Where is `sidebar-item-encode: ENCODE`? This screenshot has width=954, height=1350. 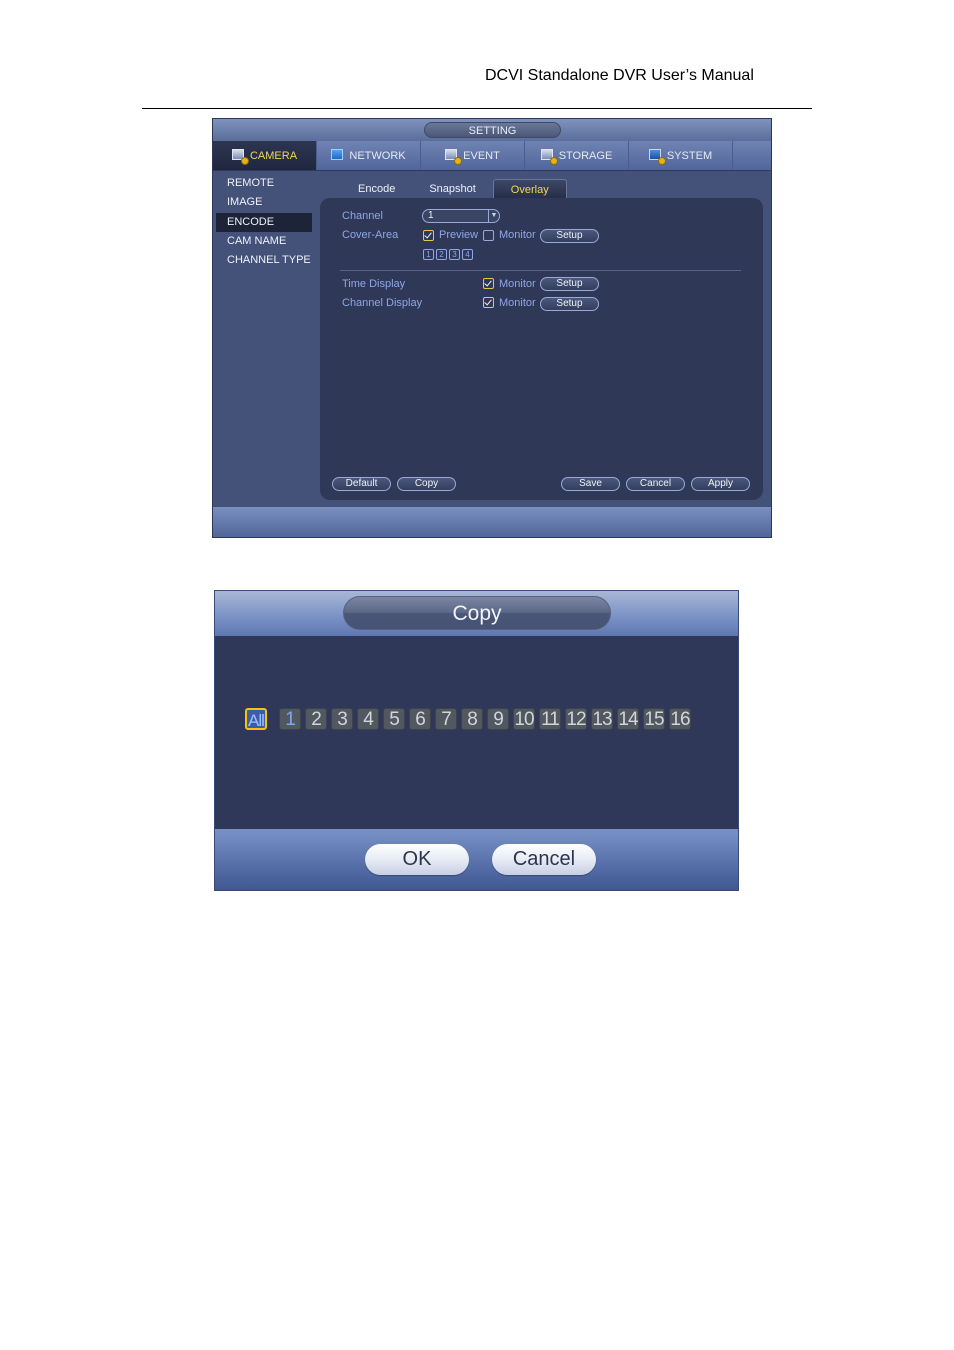
sidebar-item-encode: ENCODE is located at coordinates (264, 222).